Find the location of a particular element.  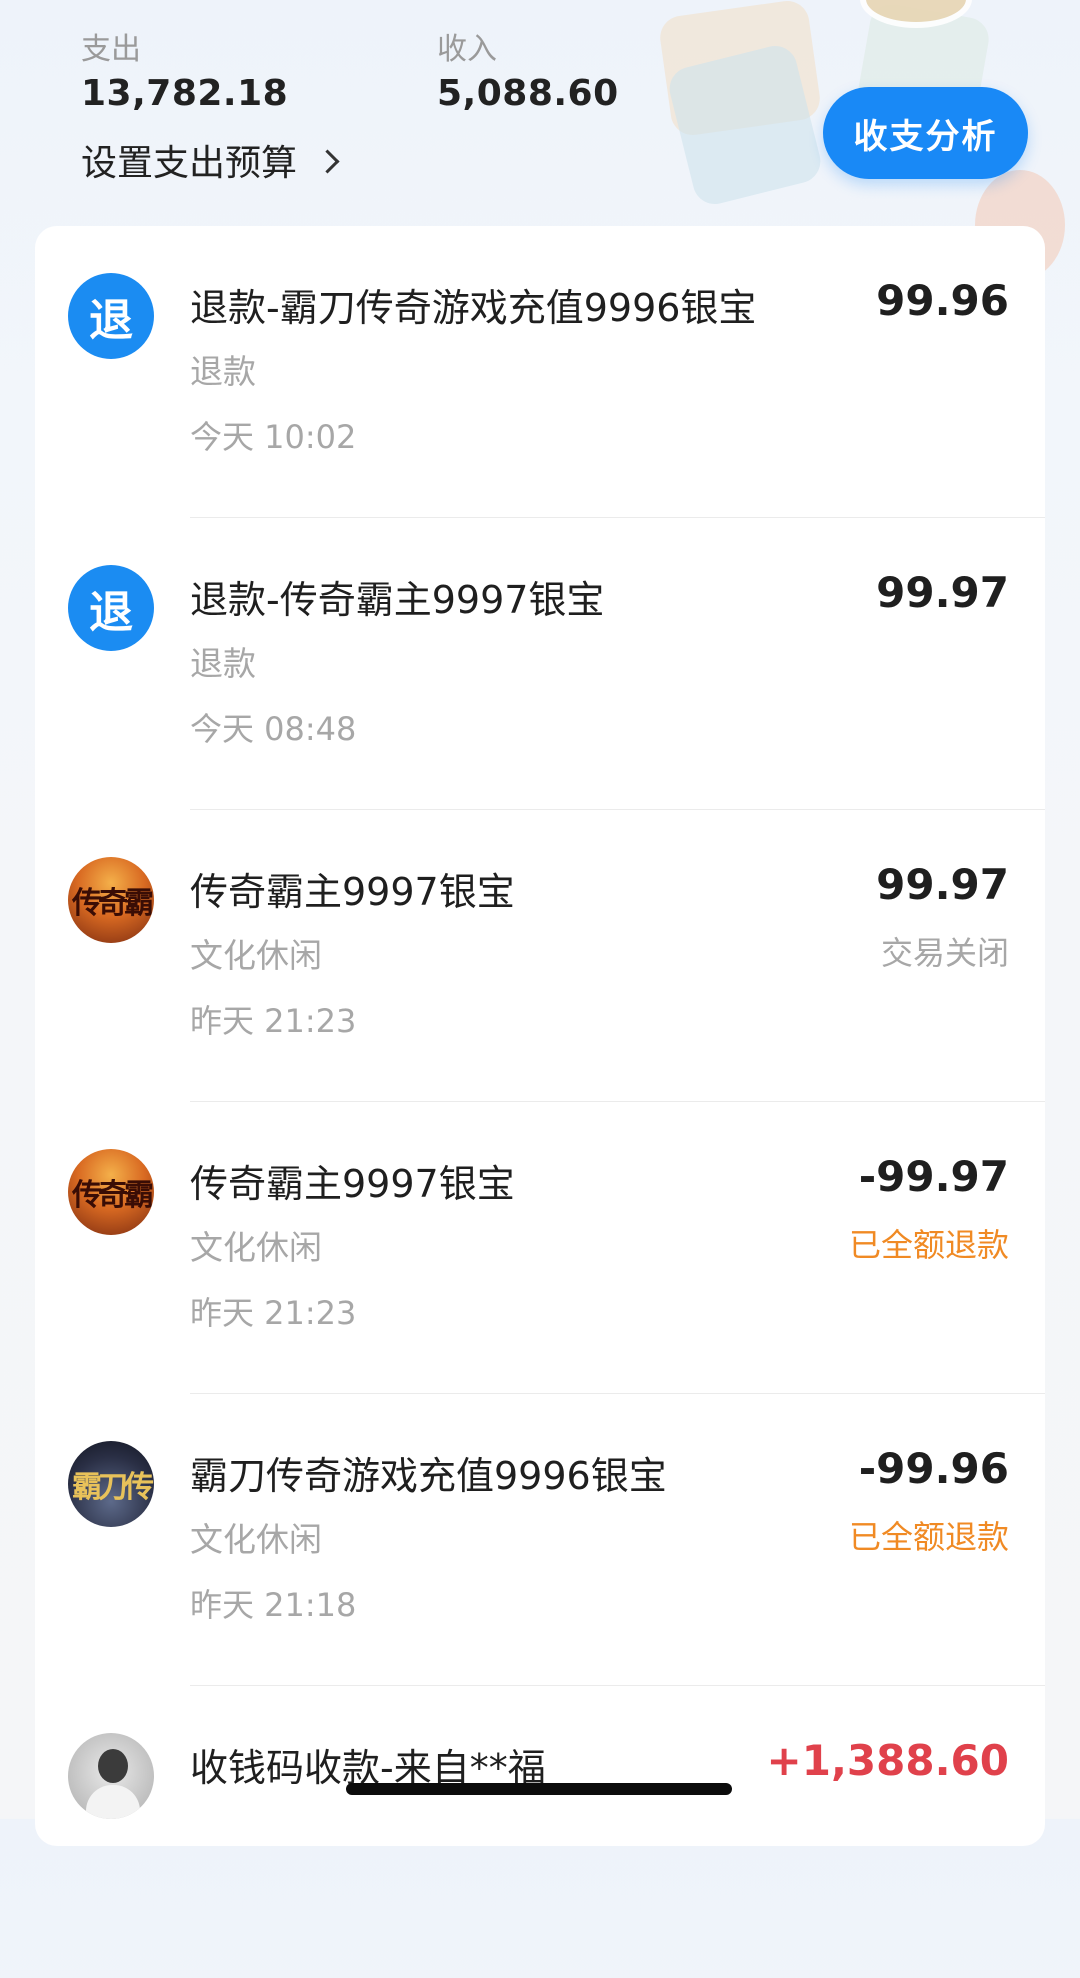

summary-header: 支出 13,782.18 收入 5,088.60 设置支出预算 收支分析 is located at coordinates (540, 140).